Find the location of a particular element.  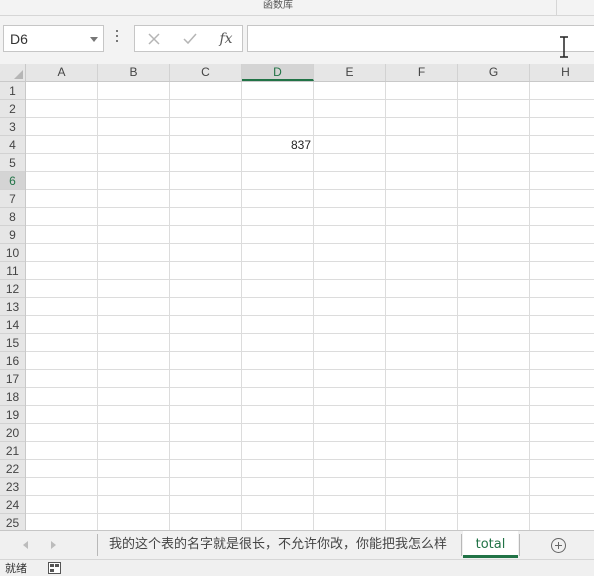

row-header-25: 25 is located at coordinates (12, 522).